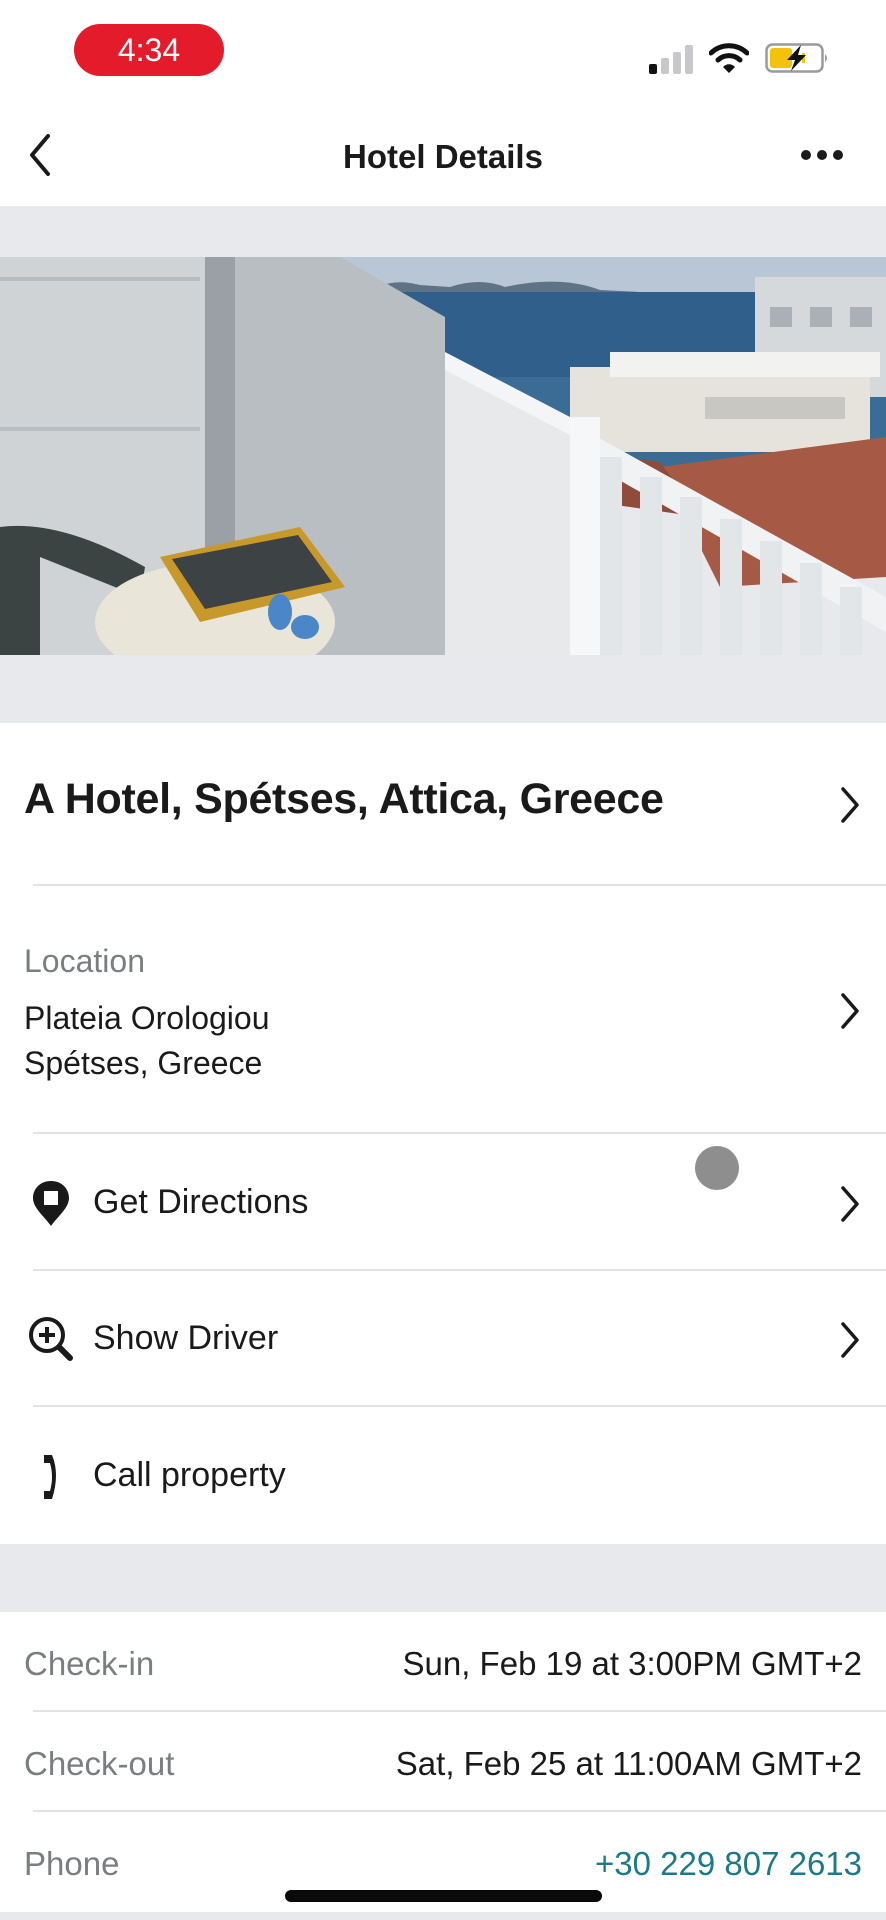 This screenshot has height=1920, width=886. I want to click on phone-label: Phone, so click(72, 1863).